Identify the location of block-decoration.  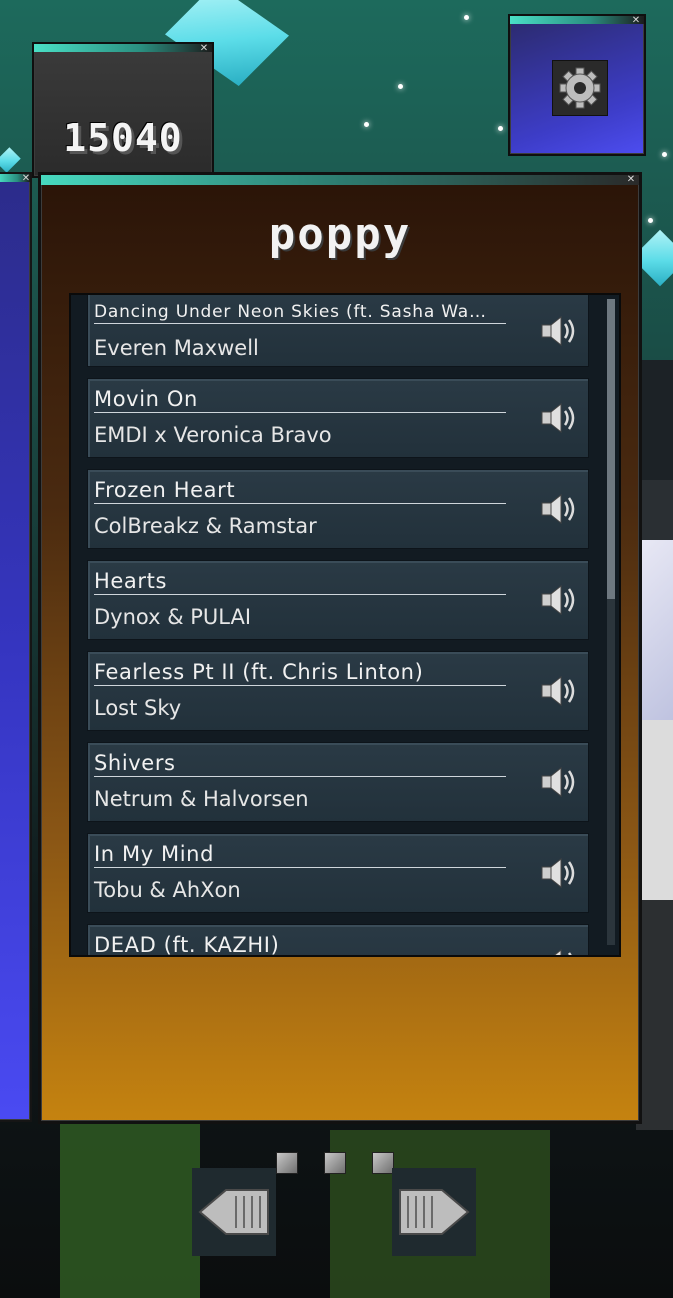
(130, 1209).